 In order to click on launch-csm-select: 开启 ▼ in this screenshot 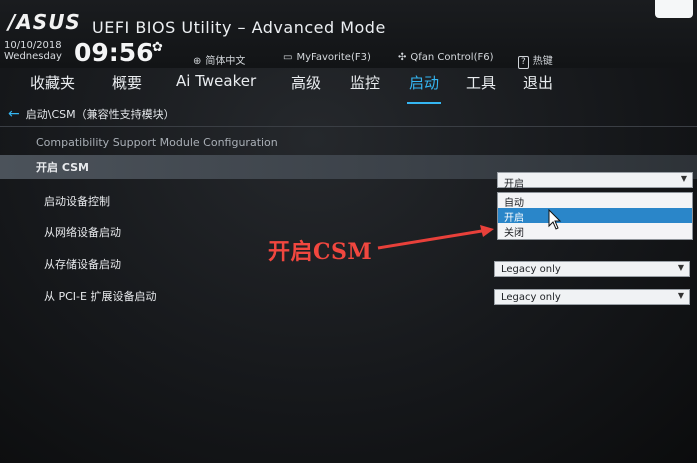, I will do `click(595, 181)`.